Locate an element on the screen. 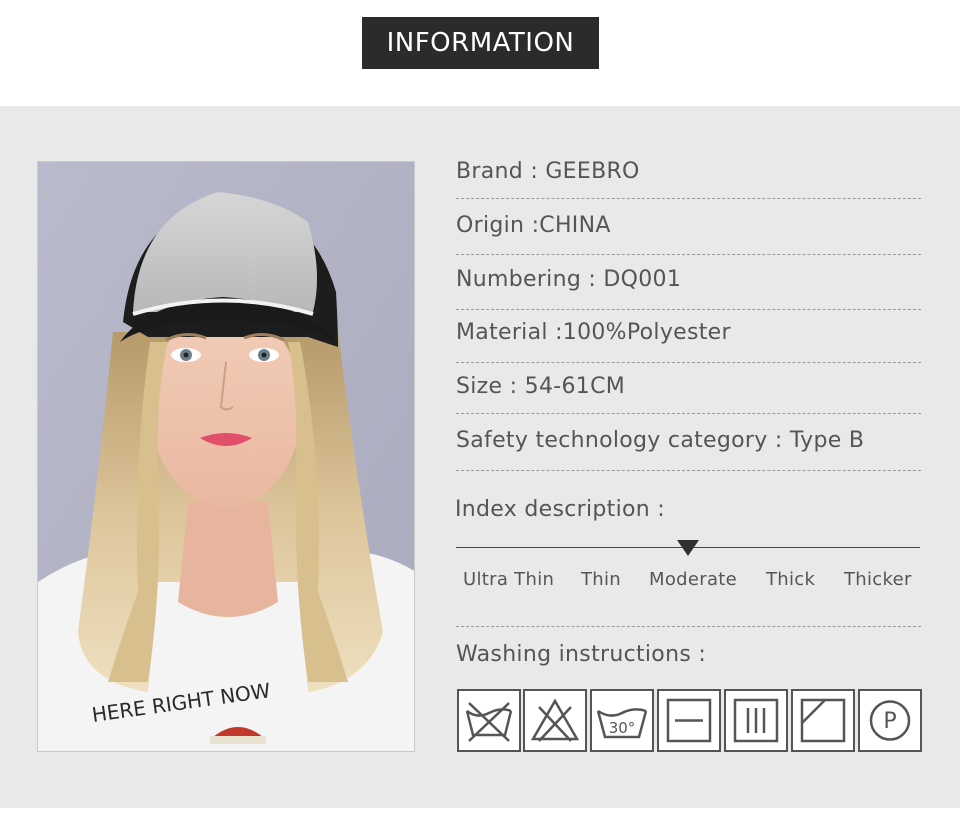  spec-brand: Brand : GEEBRO is located at coordinates (548, 171).